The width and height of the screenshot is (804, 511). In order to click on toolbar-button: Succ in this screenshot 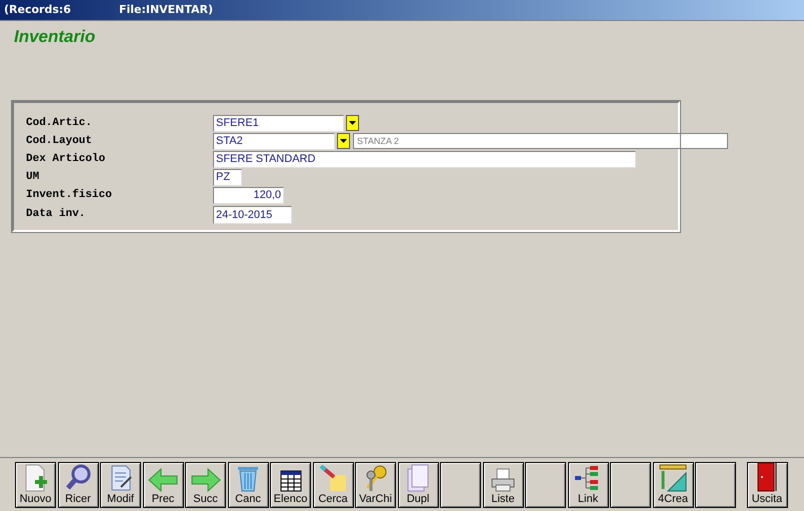, I will do `click(205, 485)`.